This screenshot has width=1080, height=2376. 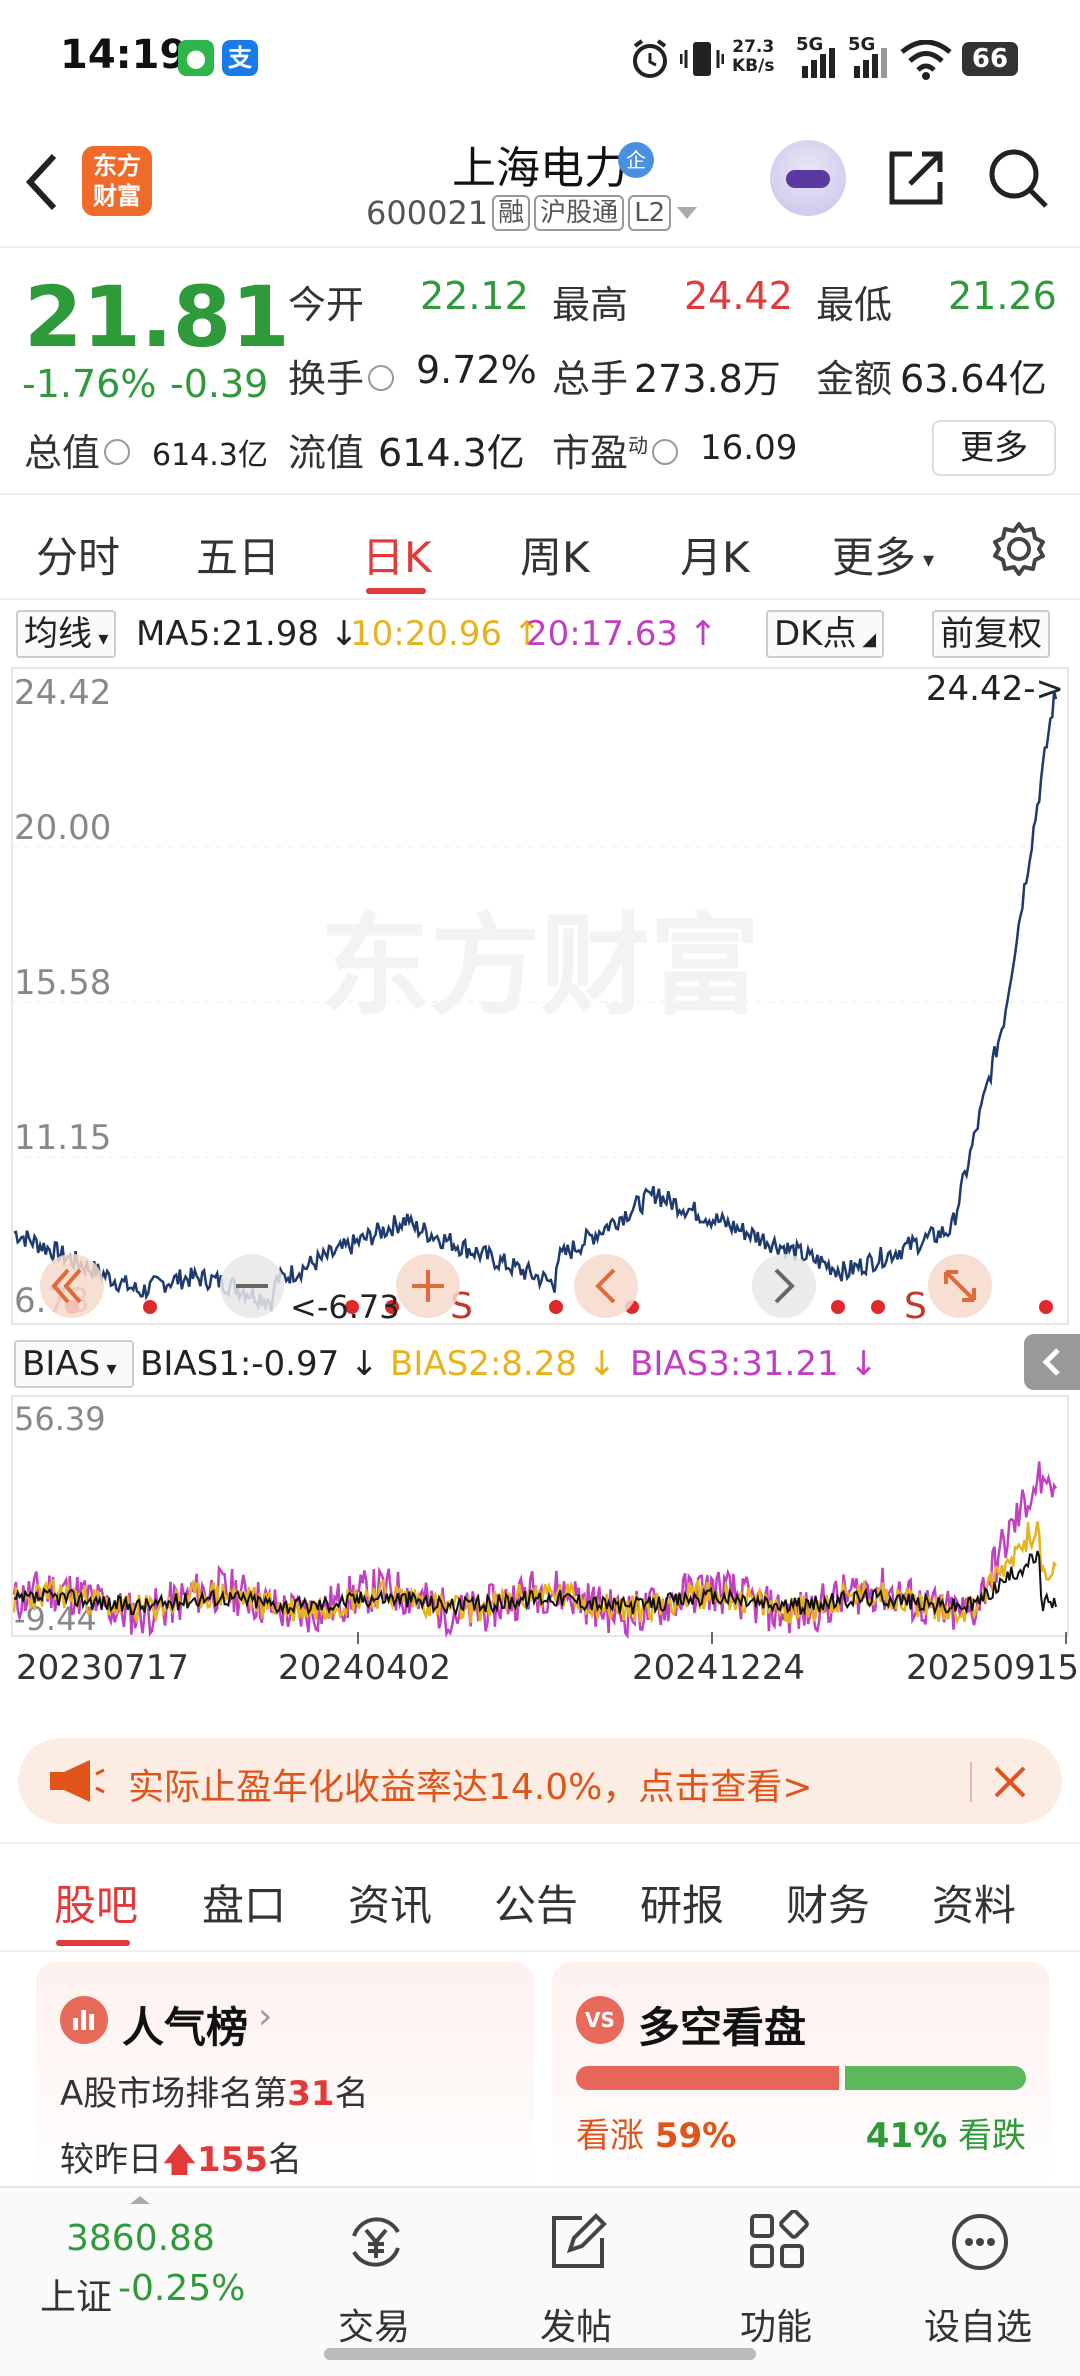 I want to click on index-name: 上证, so click(x=76, y=2297).